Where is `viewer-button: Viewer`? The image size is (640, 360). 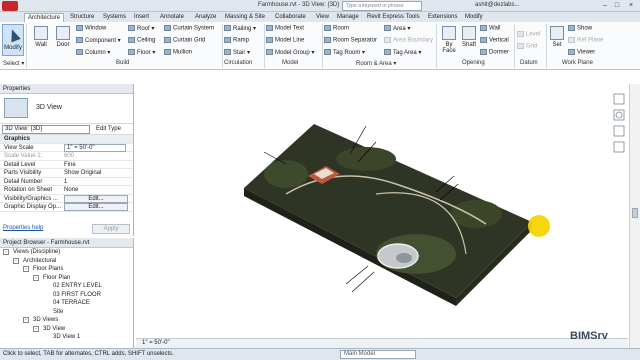
viewer-button: Viewer is located at coordinates (581, 52).